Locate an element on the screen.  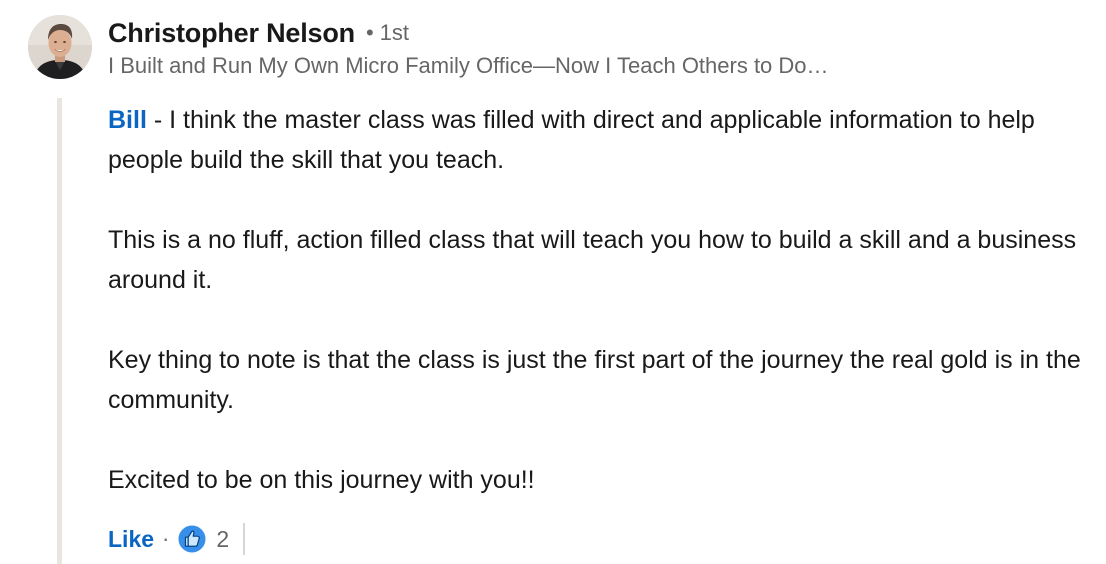
reaction-count: 2 is located at coordinates (223, 538).